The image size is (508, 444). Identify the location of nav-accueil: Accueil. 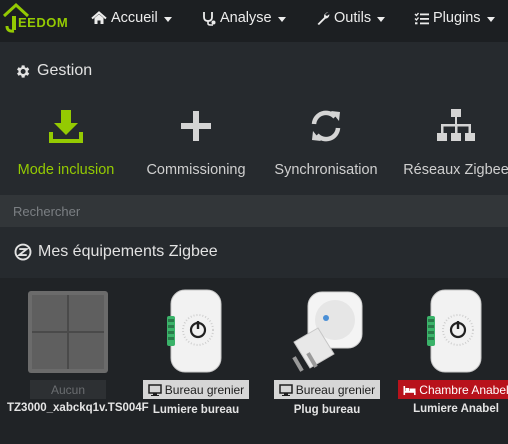
(131, 18).